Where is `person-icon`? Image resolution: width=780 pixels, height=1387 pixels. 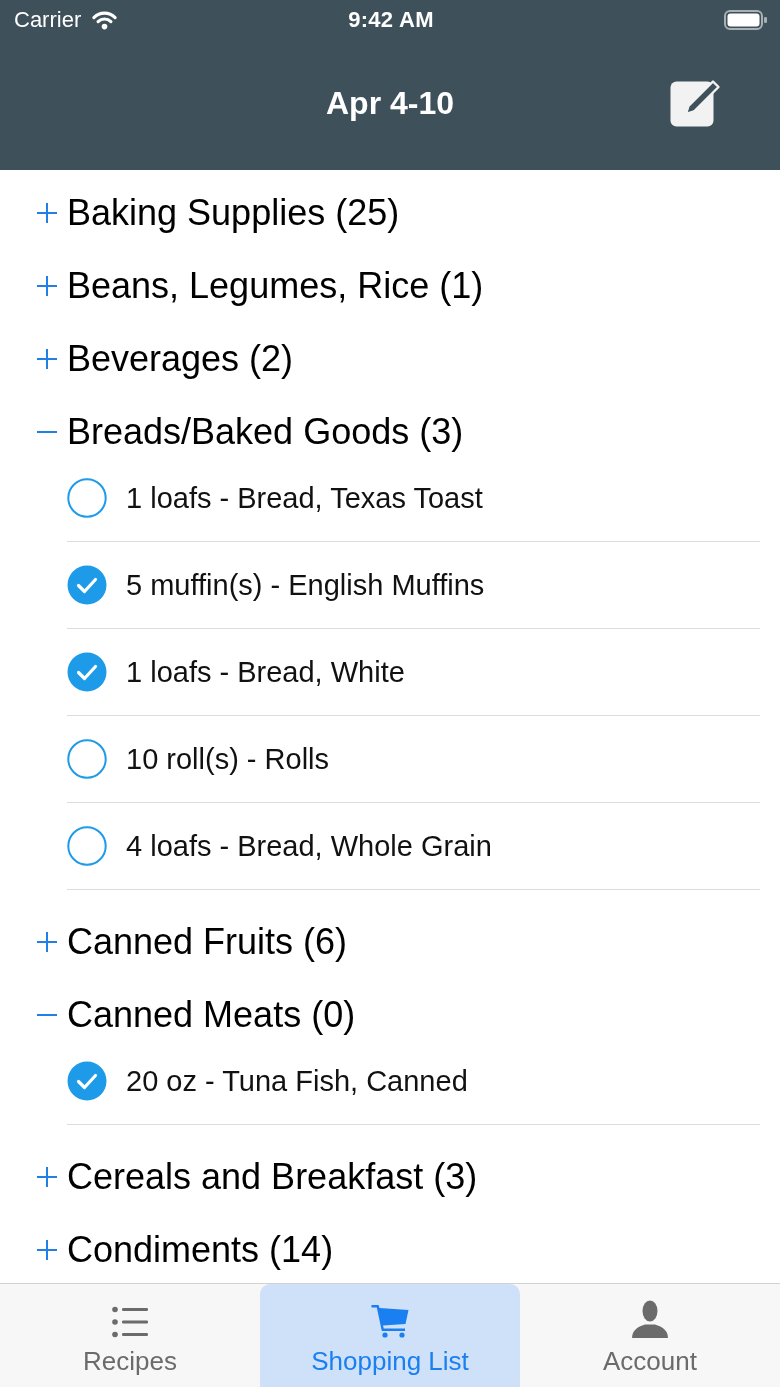 person-icon is located at coordinates (650, 1319).